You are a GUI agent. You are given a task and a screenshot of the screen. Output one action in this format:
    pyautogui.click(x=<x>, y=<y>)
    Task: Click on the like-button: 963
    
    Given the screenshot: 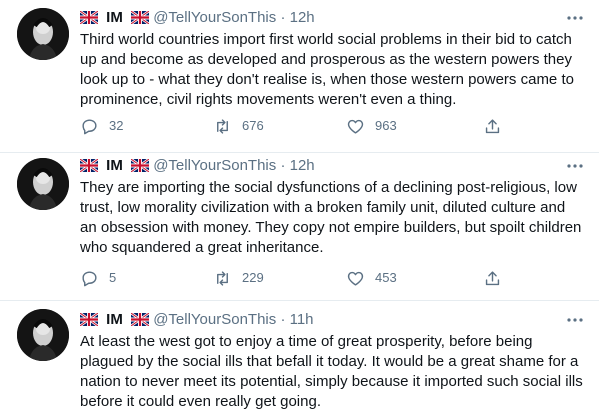 What is the action you would take?
    pyautogui.click(x=371, y=126)
    